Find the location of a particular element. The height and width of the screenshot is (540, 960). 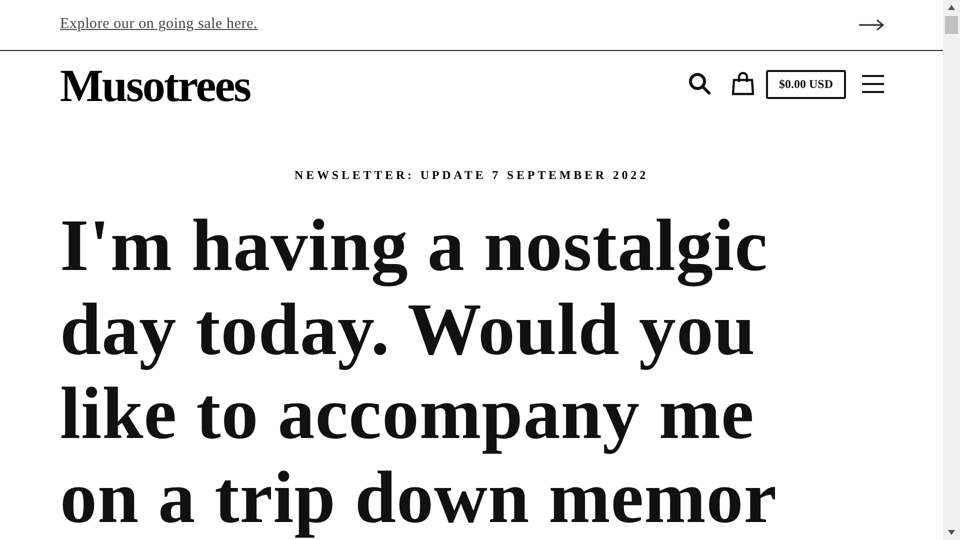

shopping-bag-icon is located at coordinates (743, 84).